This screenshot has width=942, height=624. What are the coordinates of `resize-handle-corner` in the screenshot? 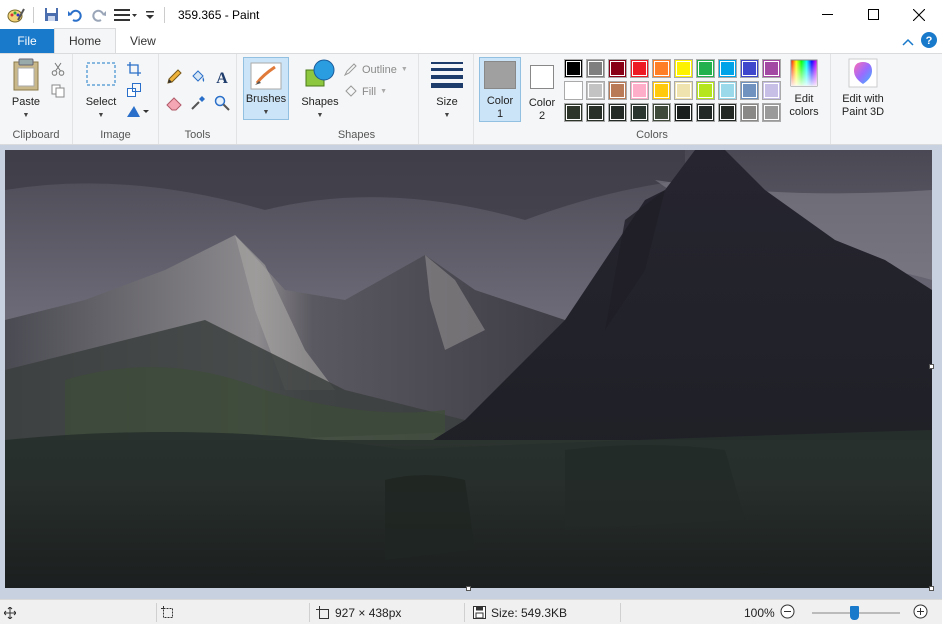 It's located at (931, 588).